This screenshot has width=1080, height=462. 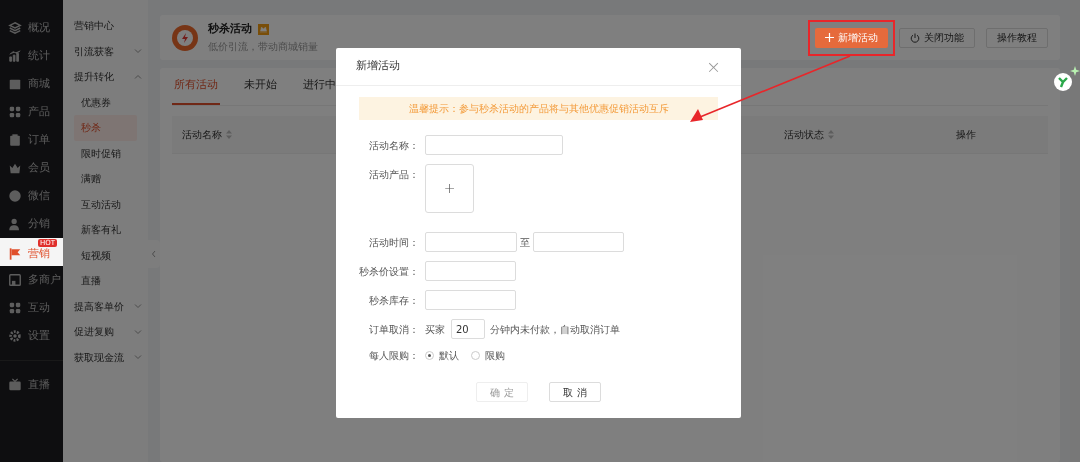 I want to click on dialog-title: 新增活动, so click(x=378, y=66).